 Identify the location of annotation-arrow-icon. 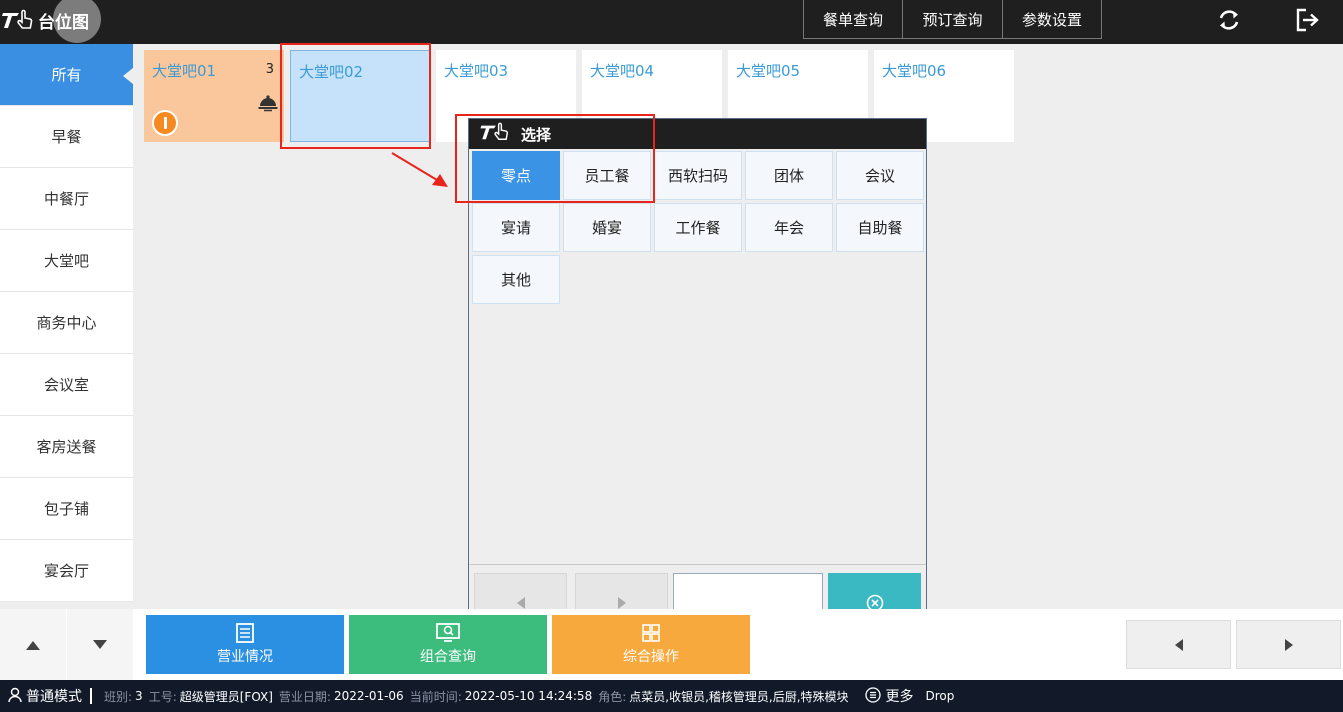
(419, 169).